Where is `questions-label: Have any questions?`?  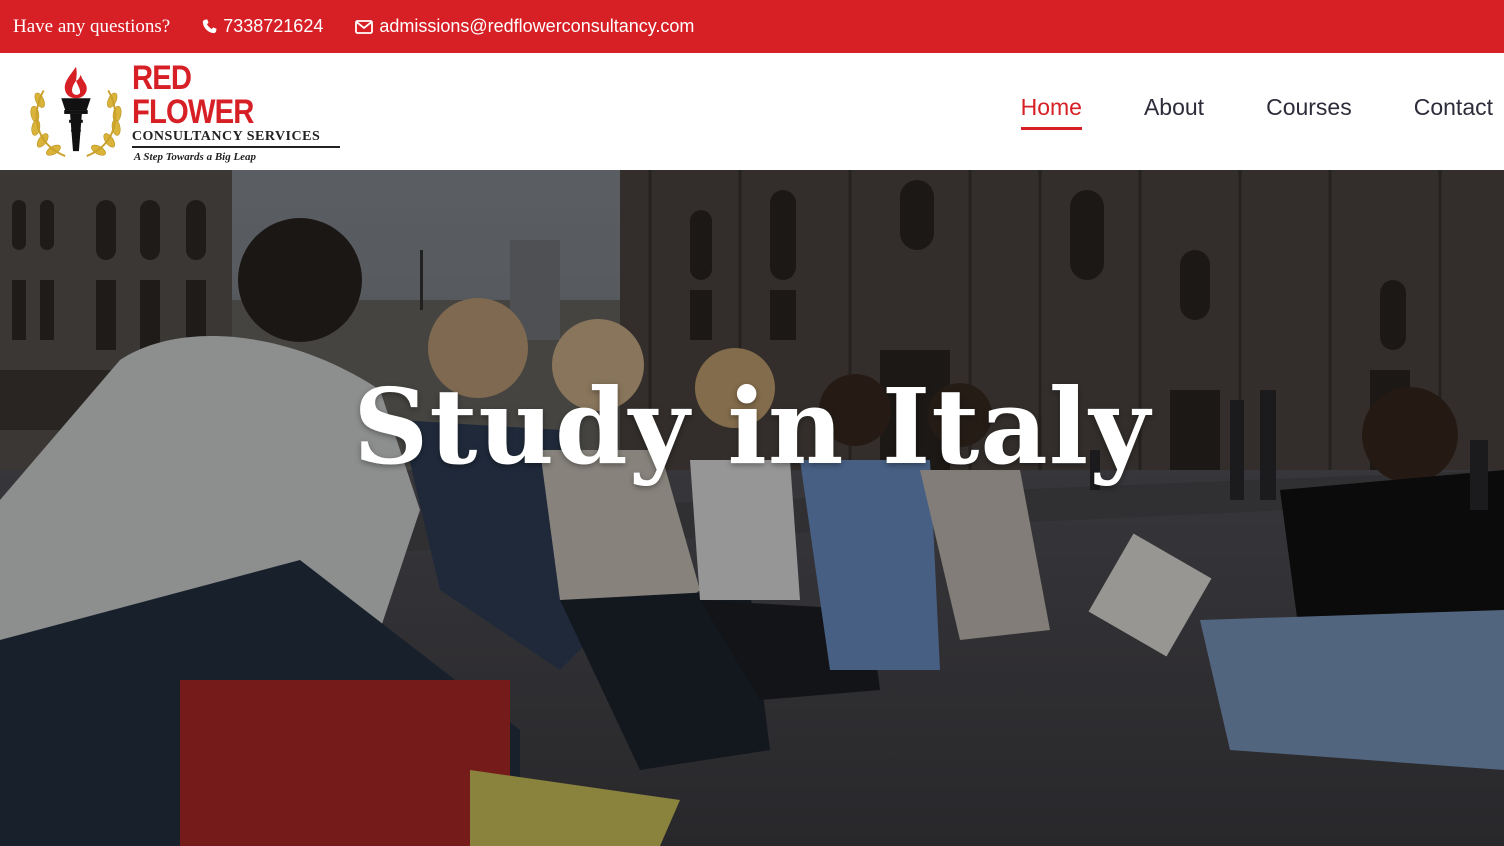 questions-label: Have any questions? is located at coordinates (92, 26).